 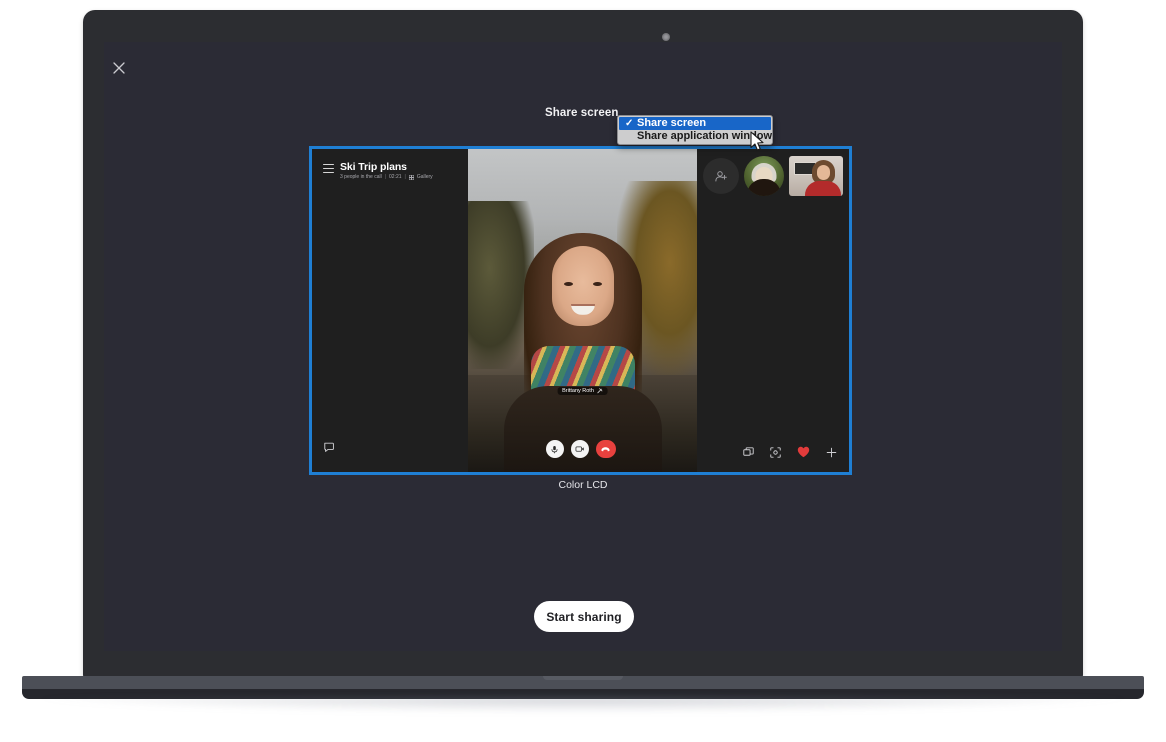 I want to click on microphone-icon, so click(x=554, y=449).